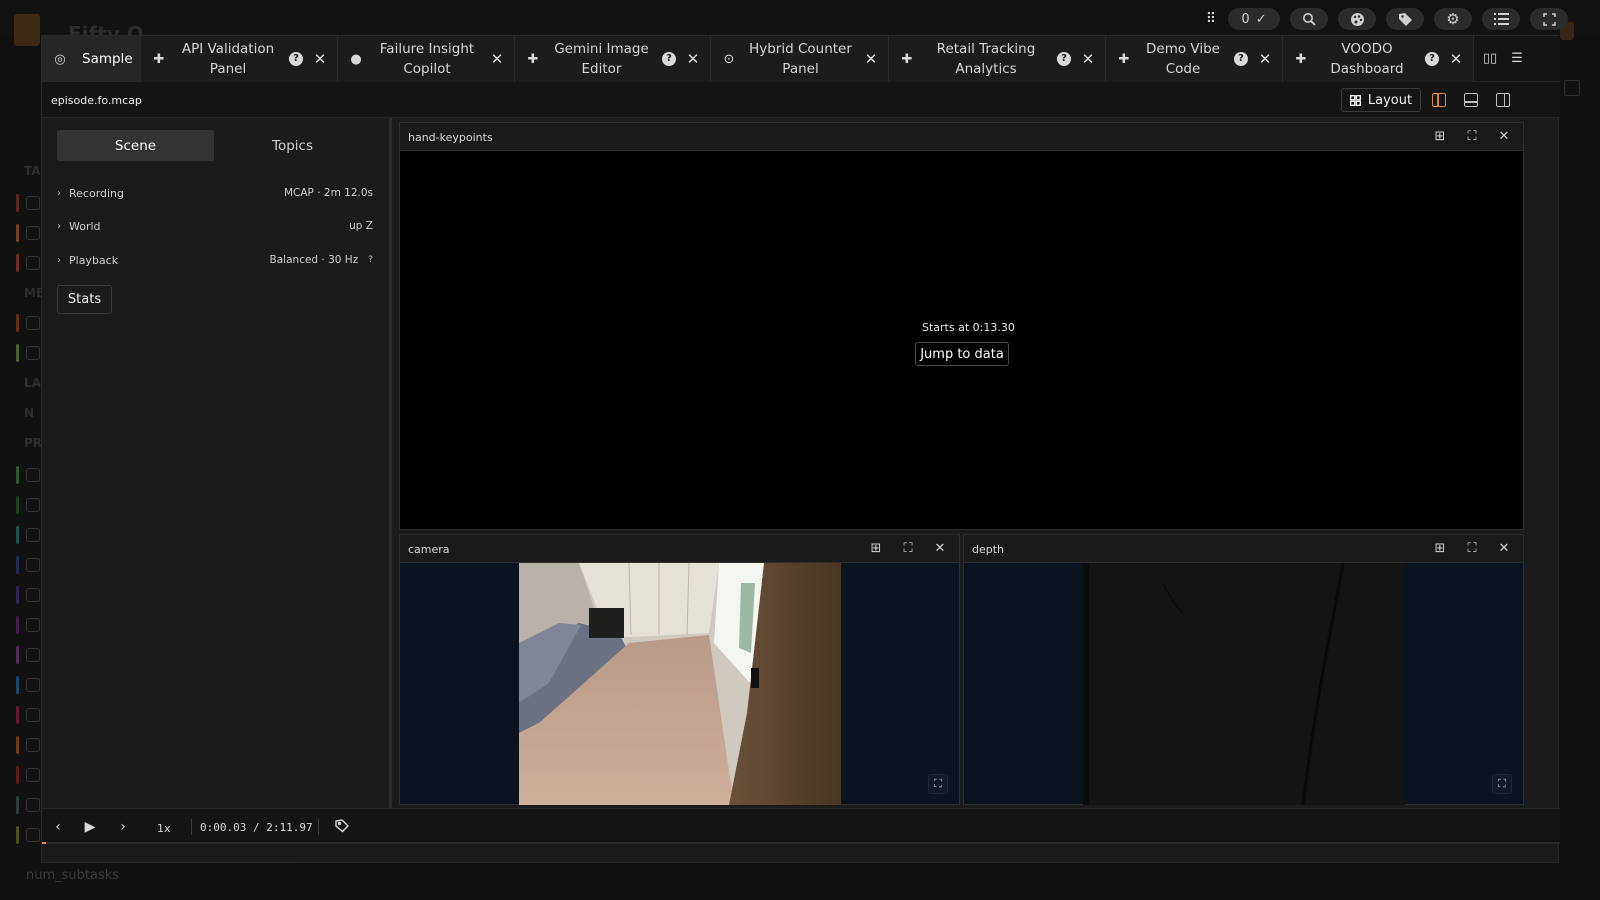 Image resolution: width=1600 pixels, height=900 pixels. I want to click on list-button, so click(1501, 19).